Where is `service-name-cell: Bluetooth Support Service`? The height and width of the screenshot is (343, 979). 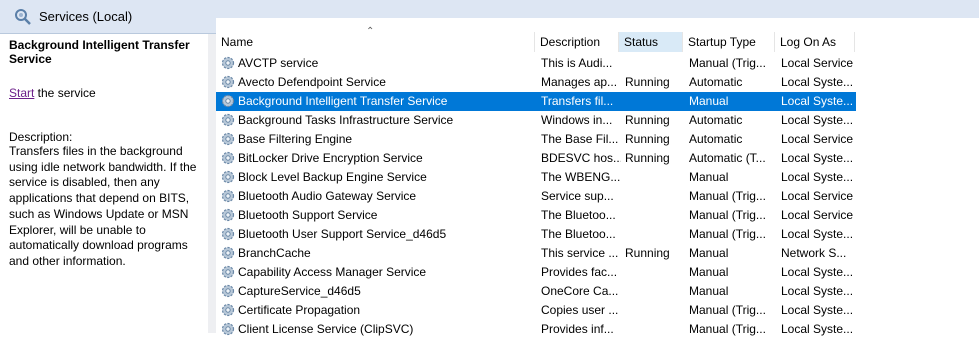 service-name-cell: Bluetooth Support Service is located at coordinates (308, 215).